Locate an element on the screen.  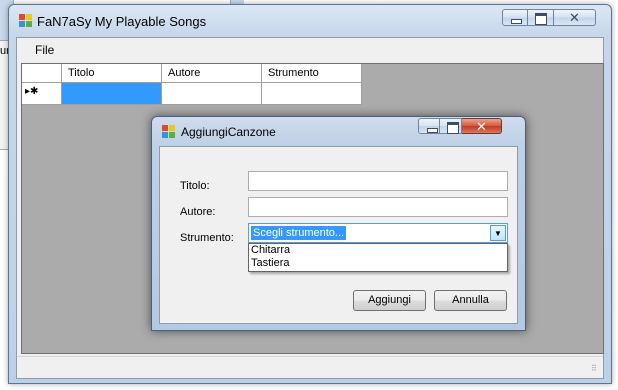
status-bar: ⠿ is located at coordinates (310, 367).